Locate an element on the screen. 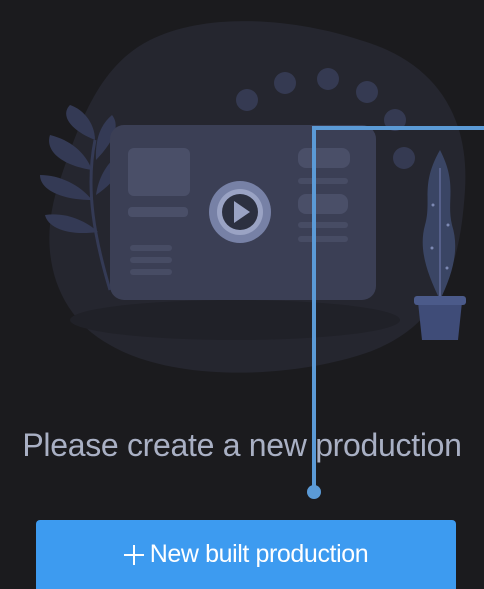  new-button-label: New built production is located at coordinates (259, 554).